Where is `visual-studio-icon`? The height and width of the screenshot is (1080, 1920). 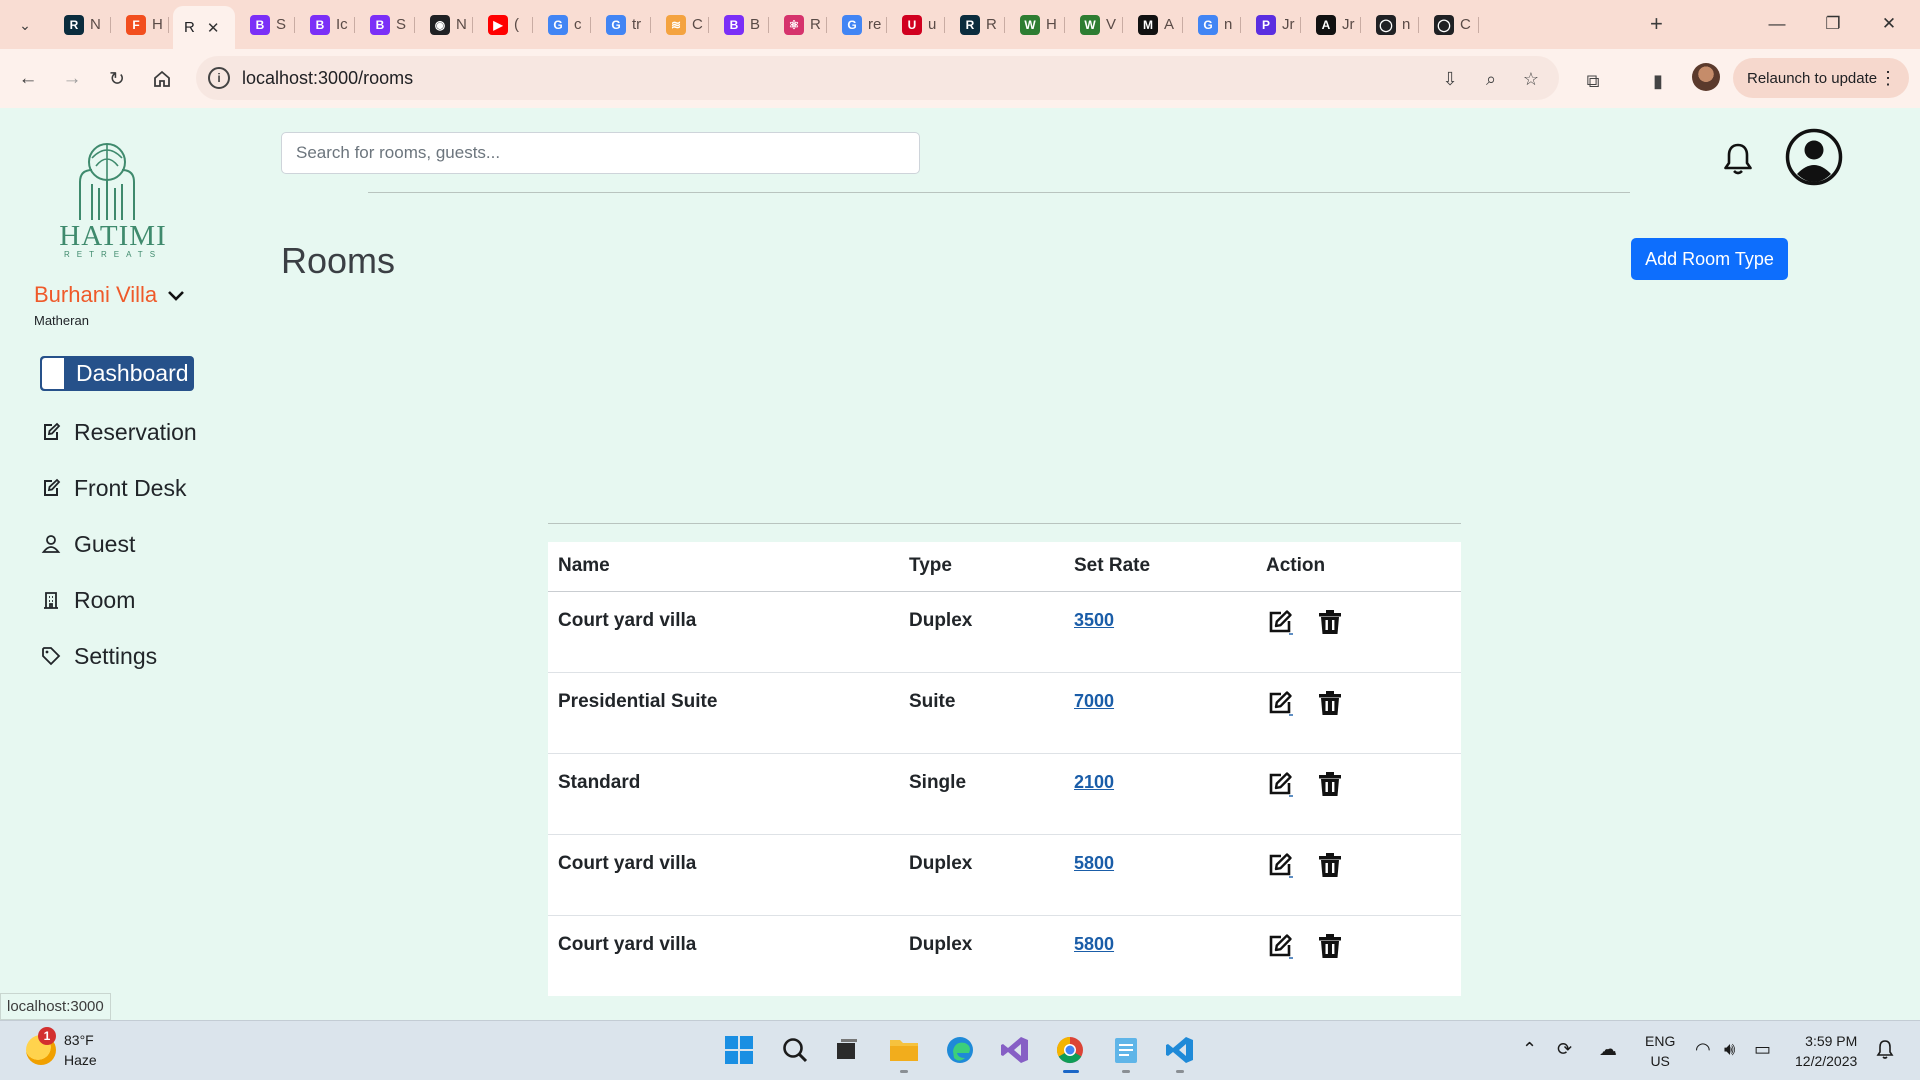
visual-studio-icon is located at coordinates (1015, 1050).